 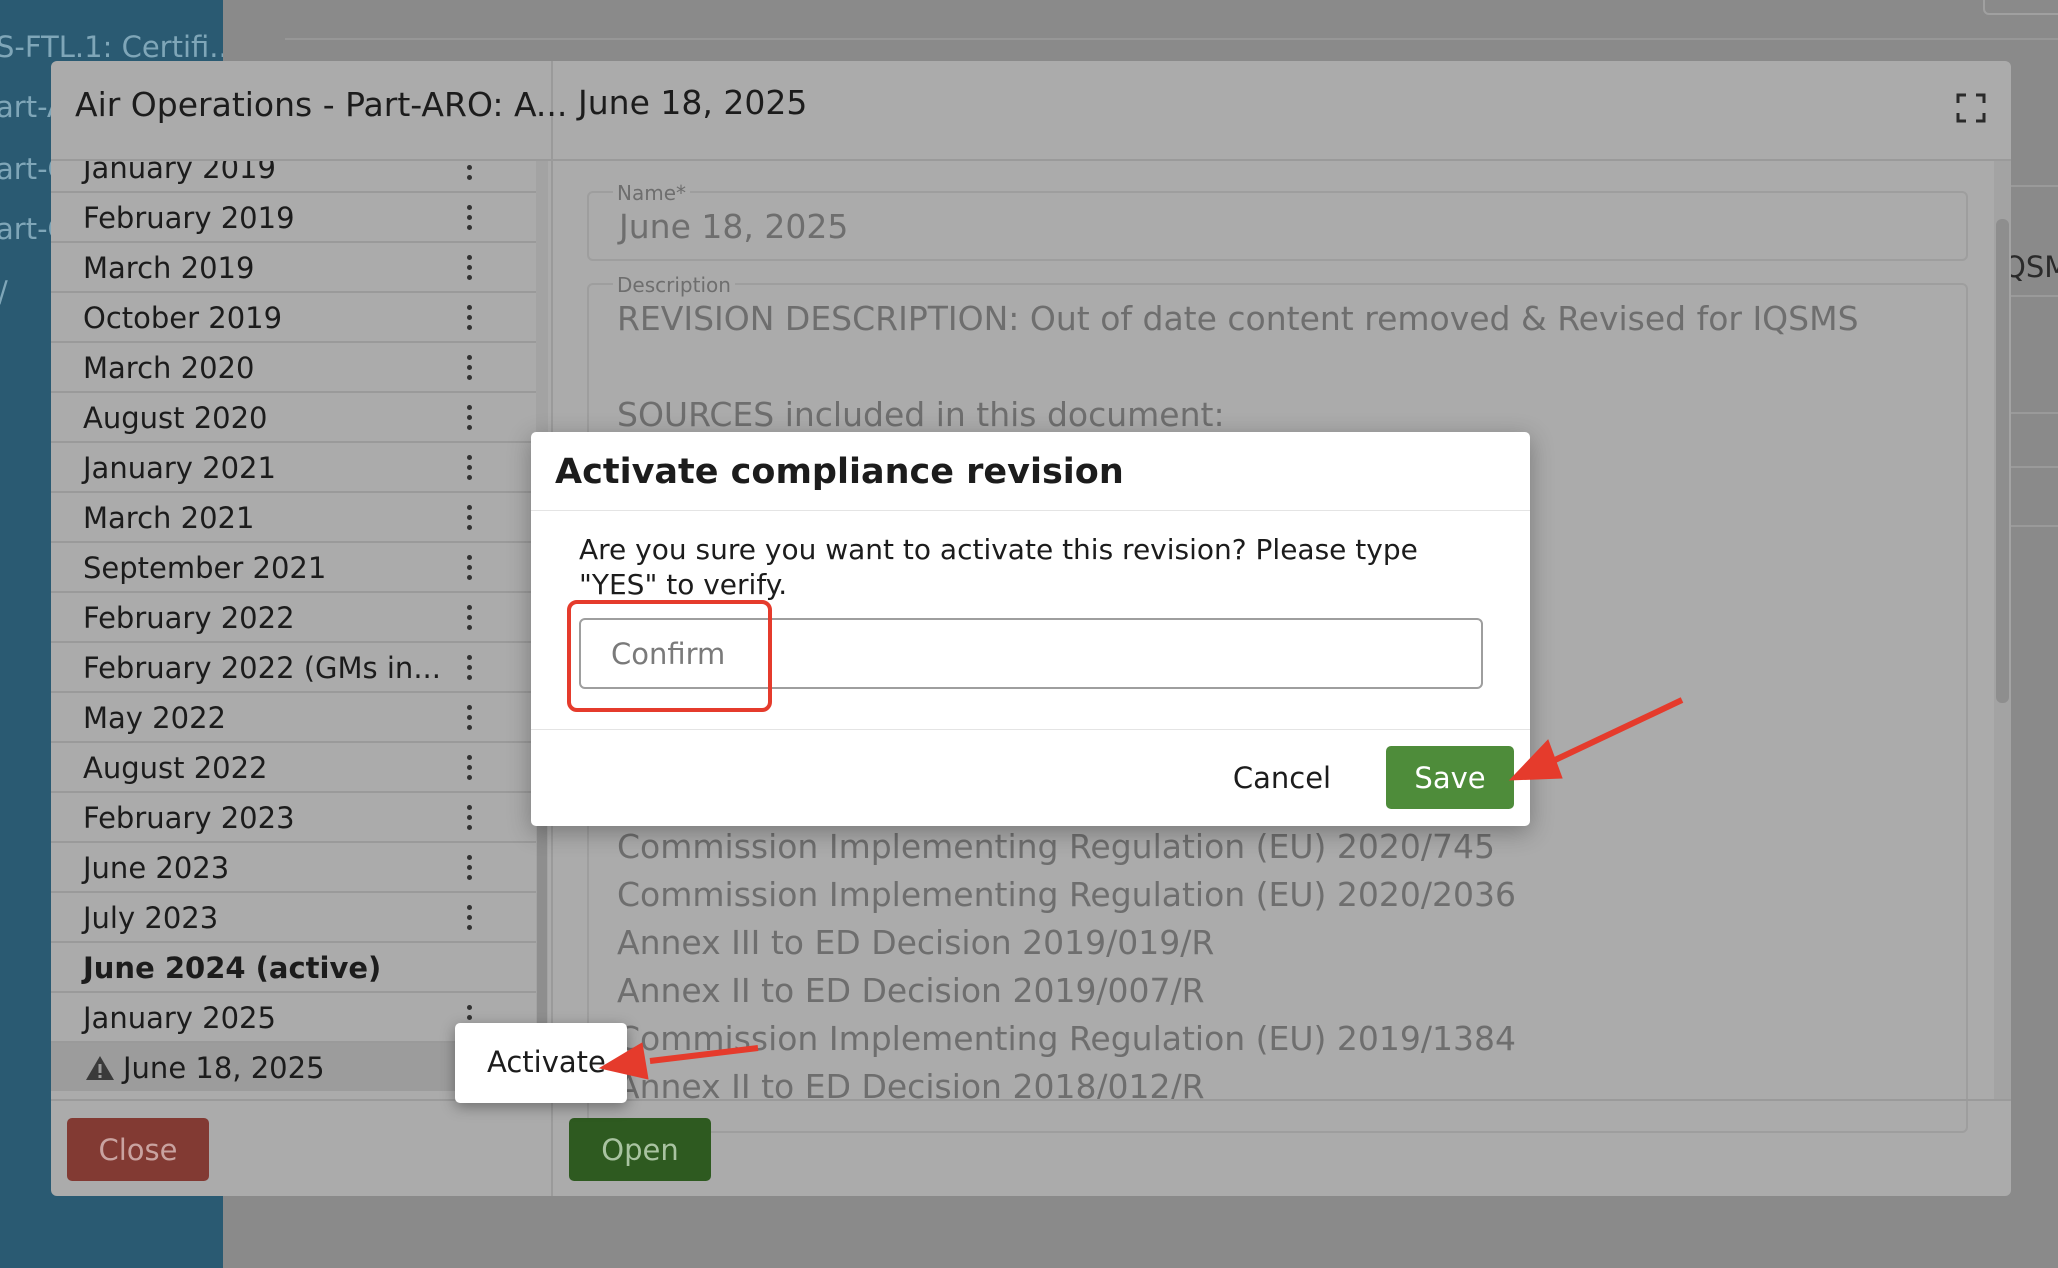 I want to click on revision-row: September 2021, so click(x=293, y=568).